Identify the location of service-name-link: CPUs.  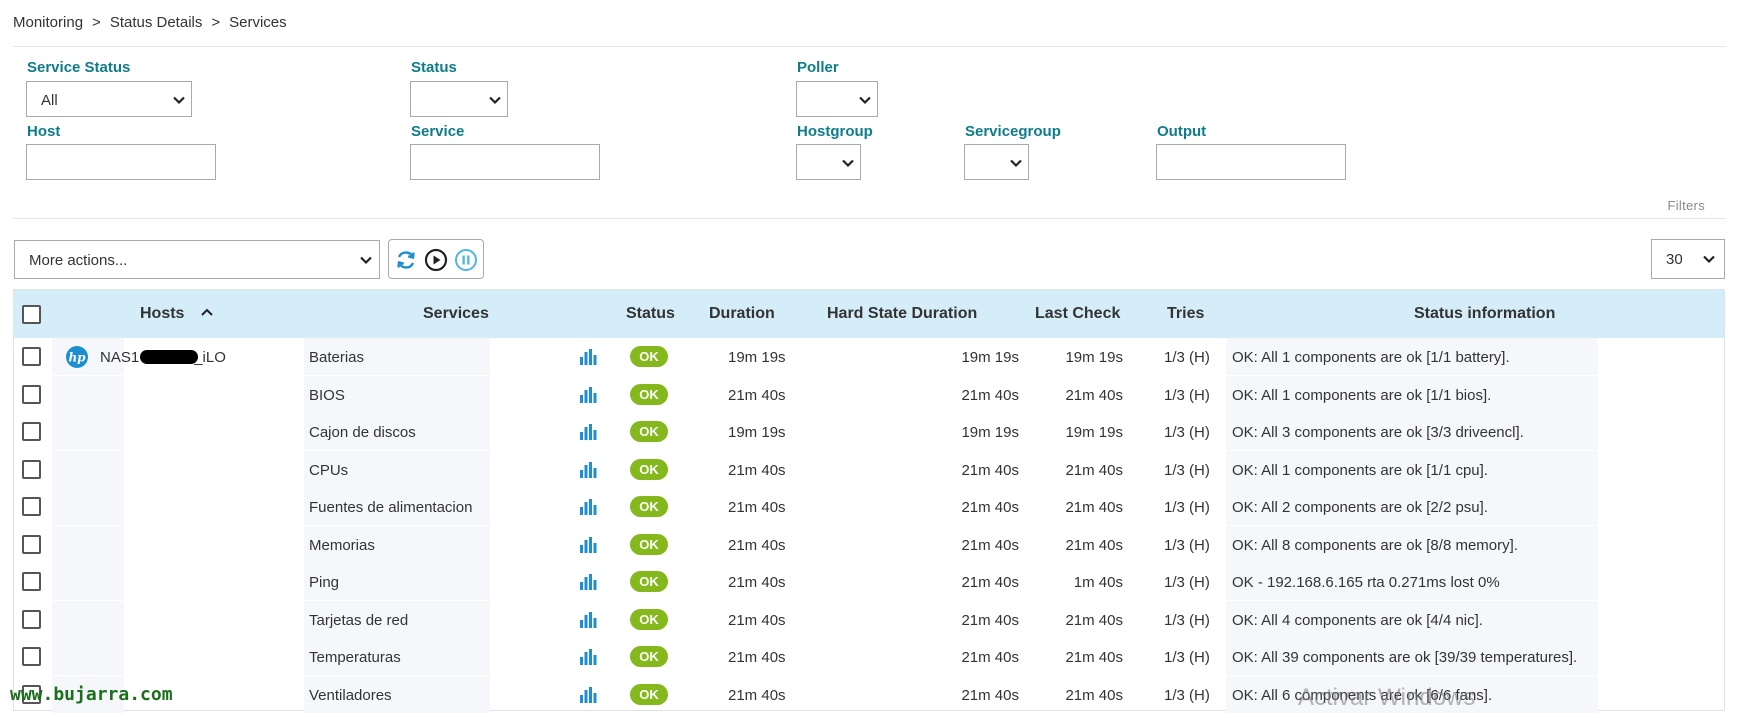
(328, 470).